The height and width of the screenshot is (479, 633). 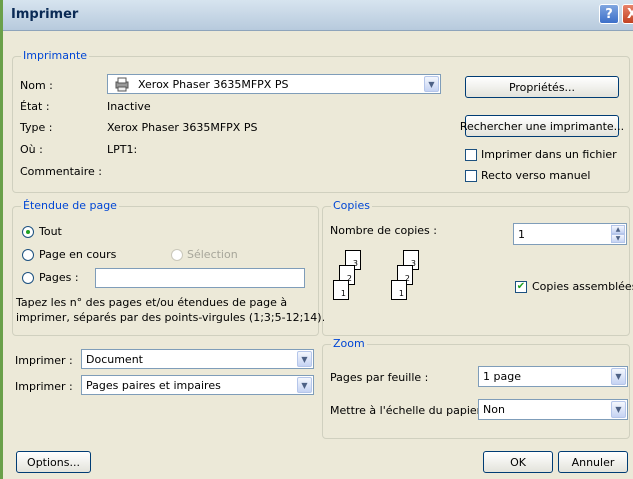 I want to click on pages-per-sheet-value: 1 page, so click(x=502, y=376).